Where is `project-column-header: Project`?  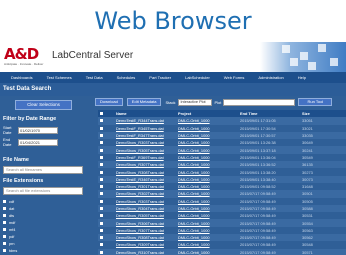 project-column-header: Project is located at coordinates (207, 114).